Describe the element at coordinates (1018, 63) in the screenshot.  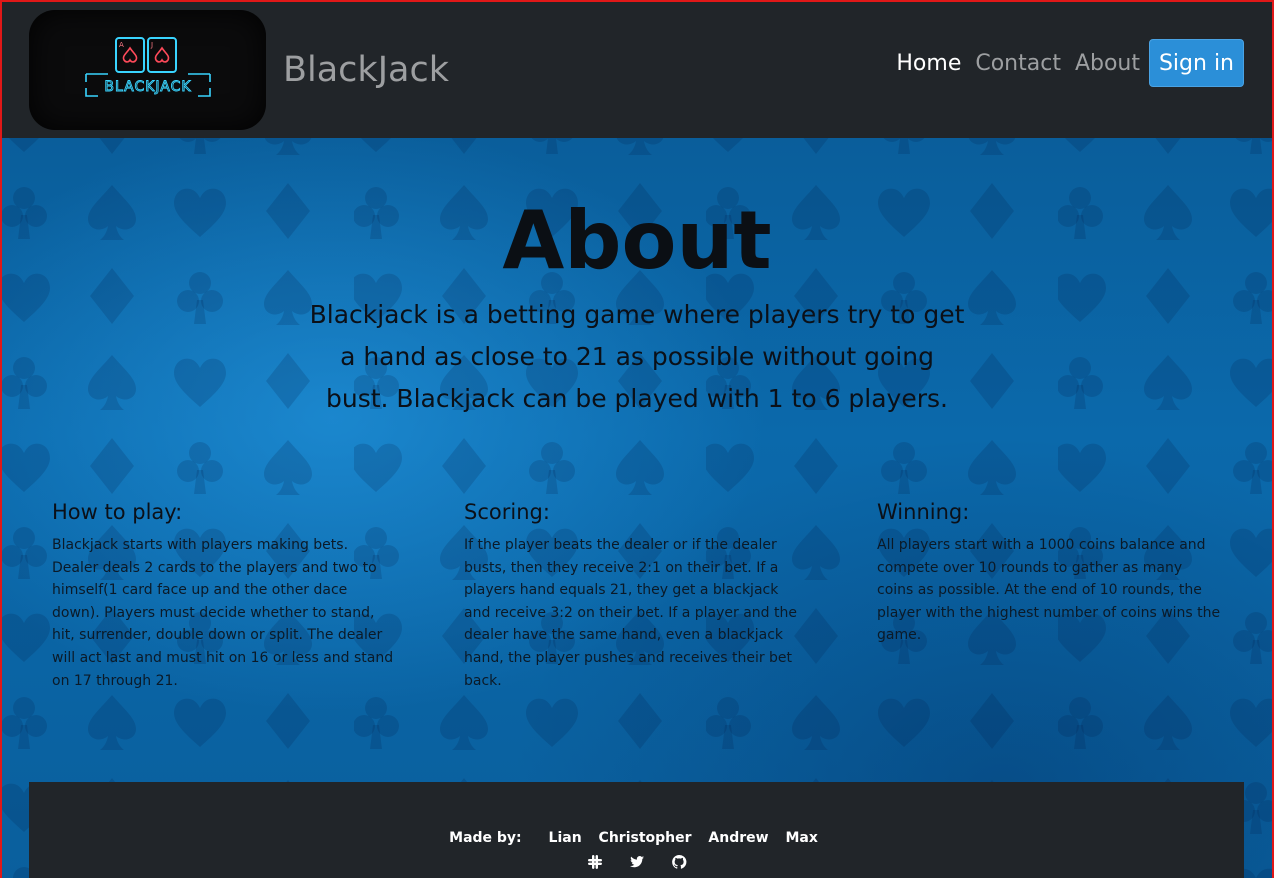
I see `nav-link-contact: Contact` at that location.